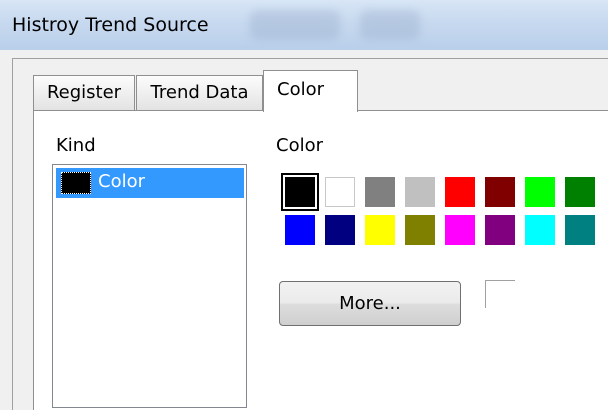  Describe the element at coordinates (300, 89) in the screenshot. I see `tab-label: Color` at that location.